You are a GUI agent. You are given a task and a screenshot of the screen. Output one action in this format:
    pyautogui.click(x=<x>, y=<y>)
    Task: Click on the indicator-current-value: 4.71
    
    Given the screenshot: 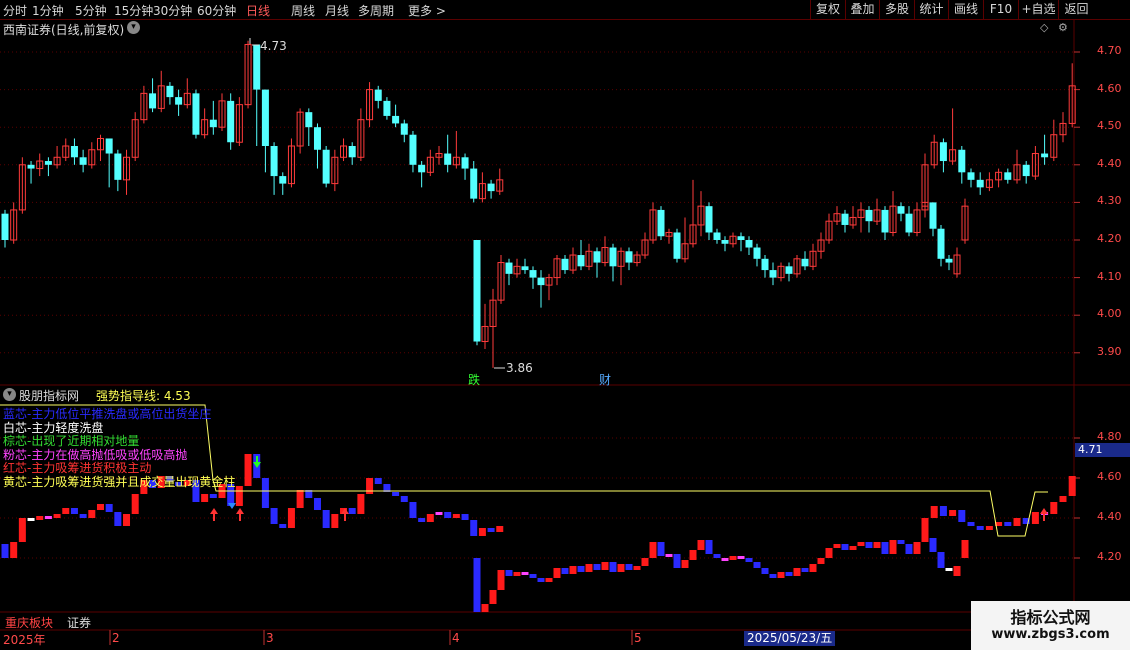 What is the action you would take?
    pyautogui.click(x=1102, y=450)
    